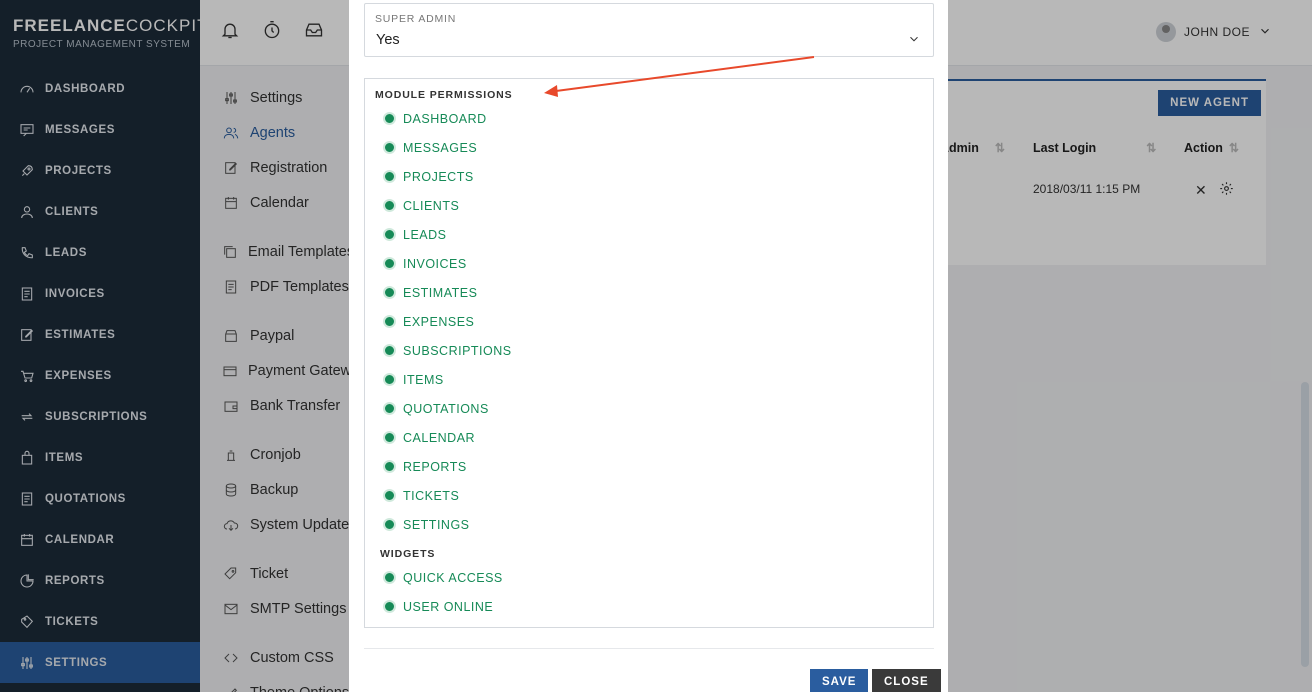  I want to click on super-admin-value: Yes, so click(388, 40).